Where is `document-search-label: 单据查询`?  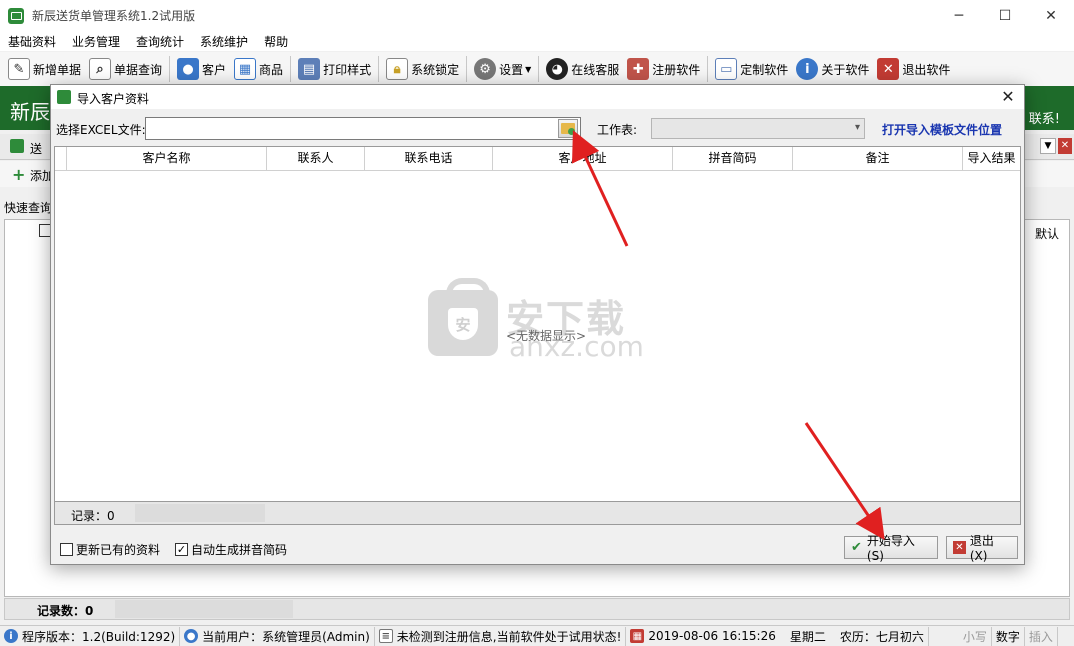 document-search-label: 单据查询 is located at coordinates (138, 69).